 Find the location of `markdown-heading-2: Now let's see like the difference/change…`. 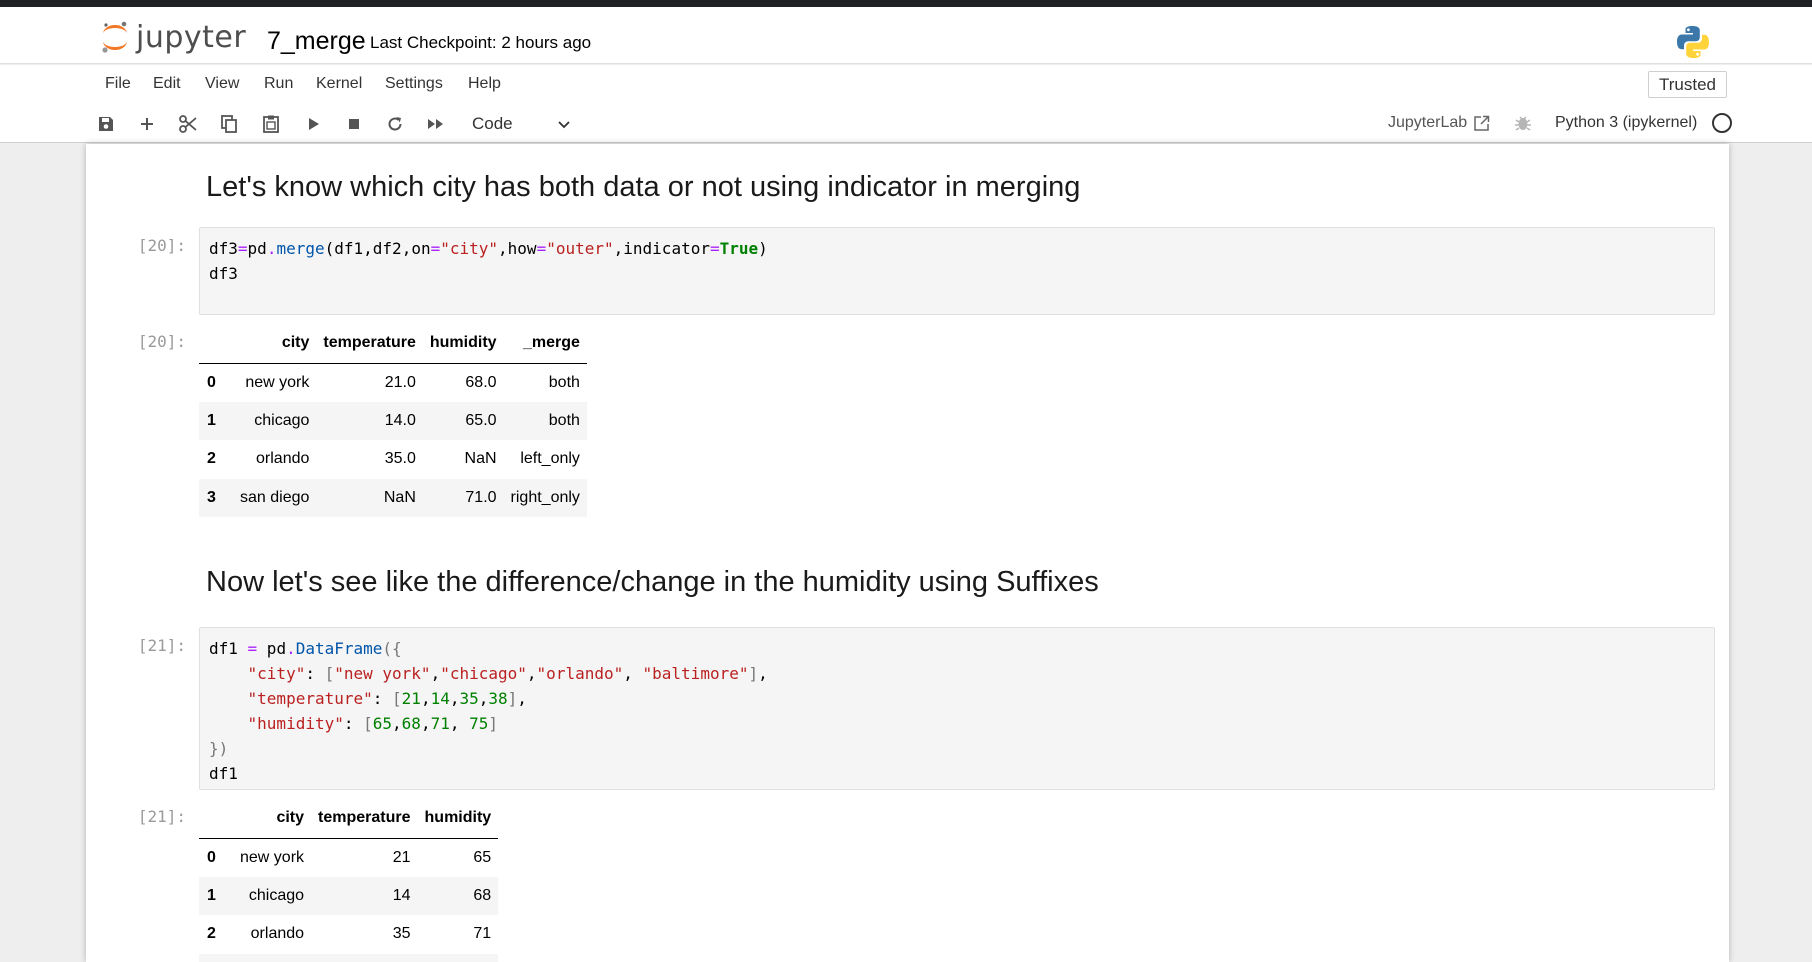

markdown-heading-2: Now let's see like the difference/change… is located at coordinates (652, 582).